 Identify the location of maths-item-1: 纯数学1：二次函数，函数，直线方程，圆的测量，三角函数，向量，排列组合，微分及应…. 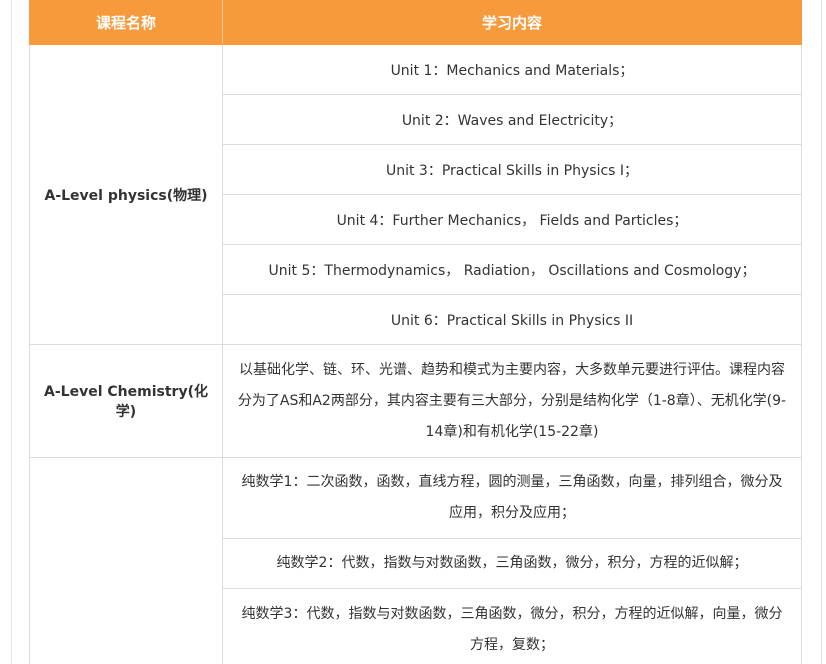
(512, 498).